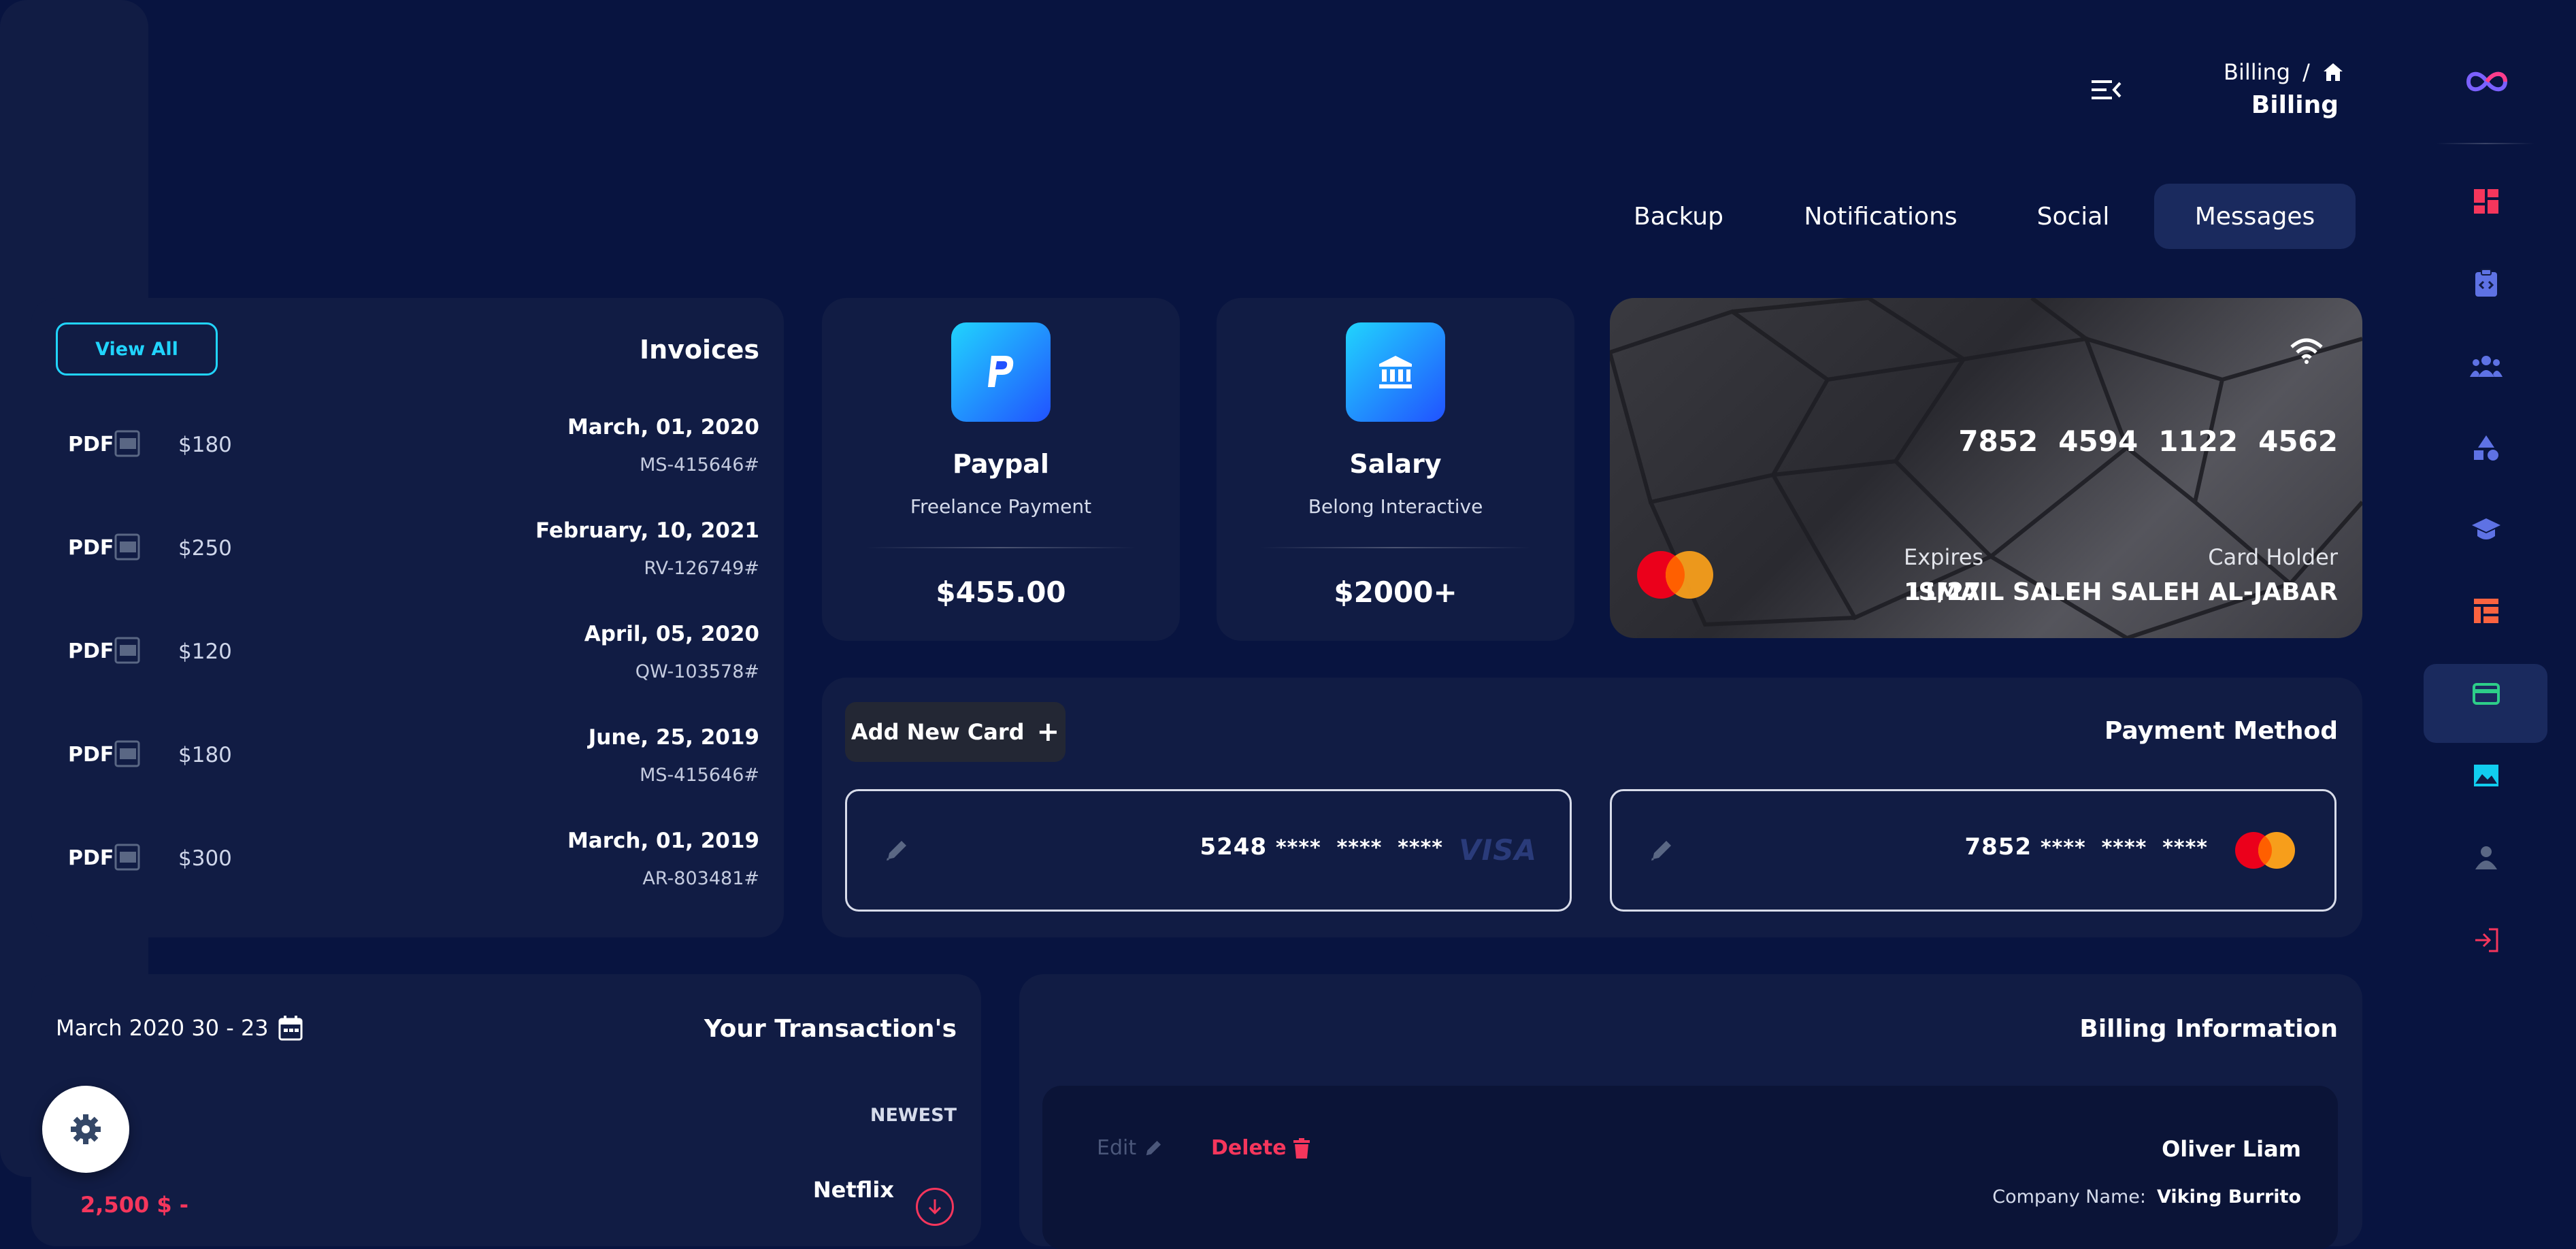  Describe the element at coordinates (1001, 506) in the screenshot. I see `paypal-subtitle: Freelance Payment` at that location.